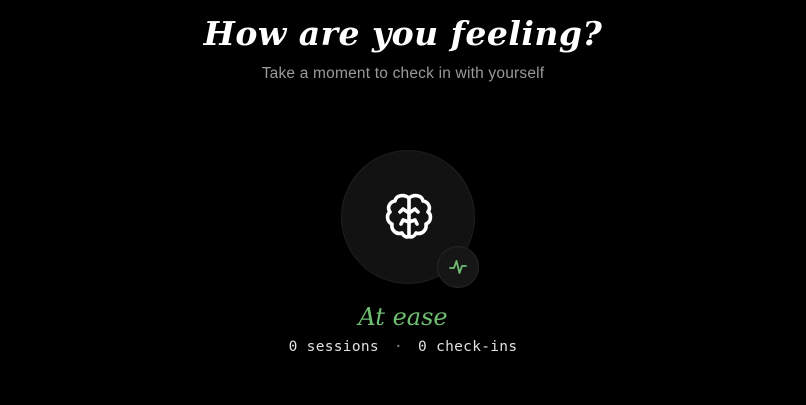  Describe the element at coordinates (409, 216) in the screenshot. I see `brain-icon` at that location.